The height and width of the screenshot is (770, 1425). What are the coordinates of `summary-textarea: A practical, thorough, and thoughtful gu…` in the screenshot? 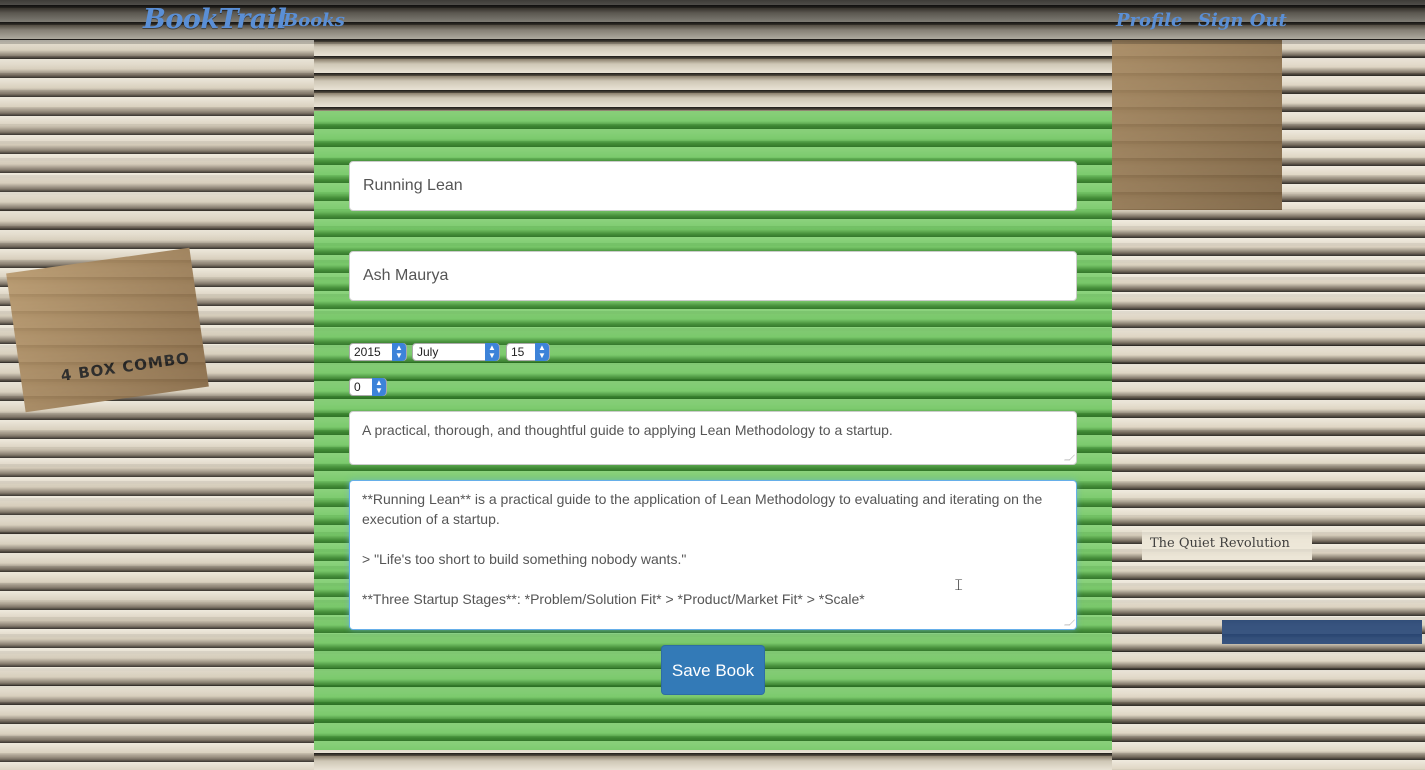 It's located at (713, 438).